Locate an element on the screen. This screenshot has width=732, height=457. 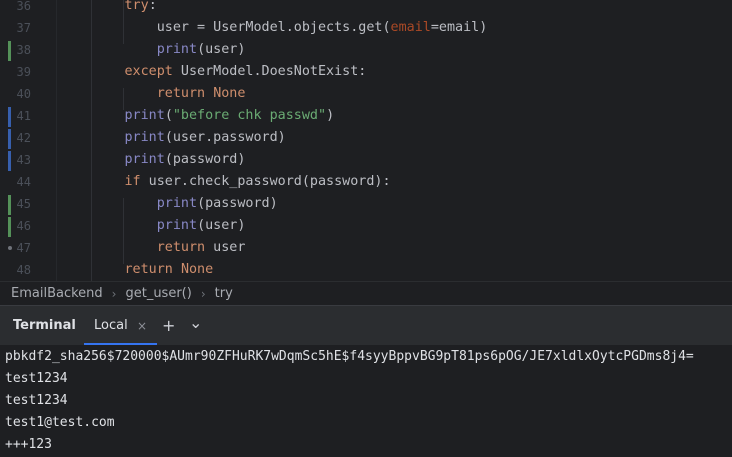
line-number: 47 is located at coordinates (23, 248).